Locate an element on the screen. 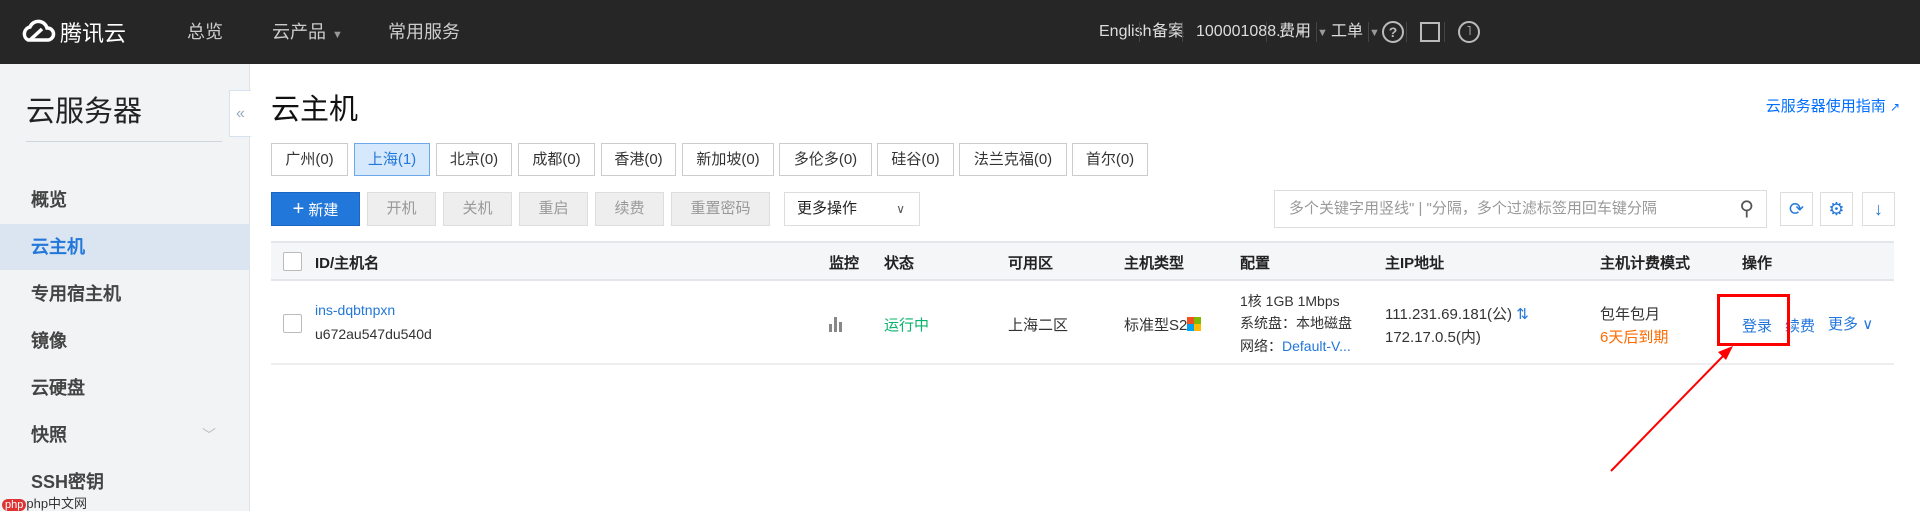  annotation-arrow is located at coordinates (1671, 409).